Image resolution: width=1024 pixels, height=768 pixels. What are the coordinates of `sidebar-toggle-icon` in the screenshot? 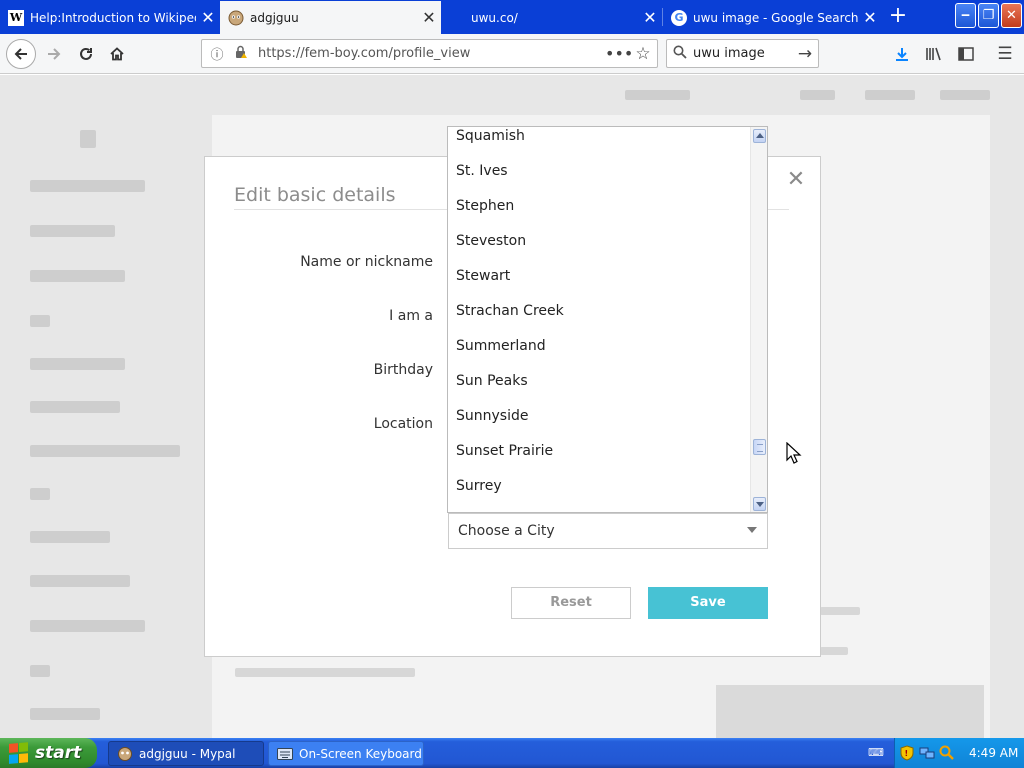 It's located at (966, 54).